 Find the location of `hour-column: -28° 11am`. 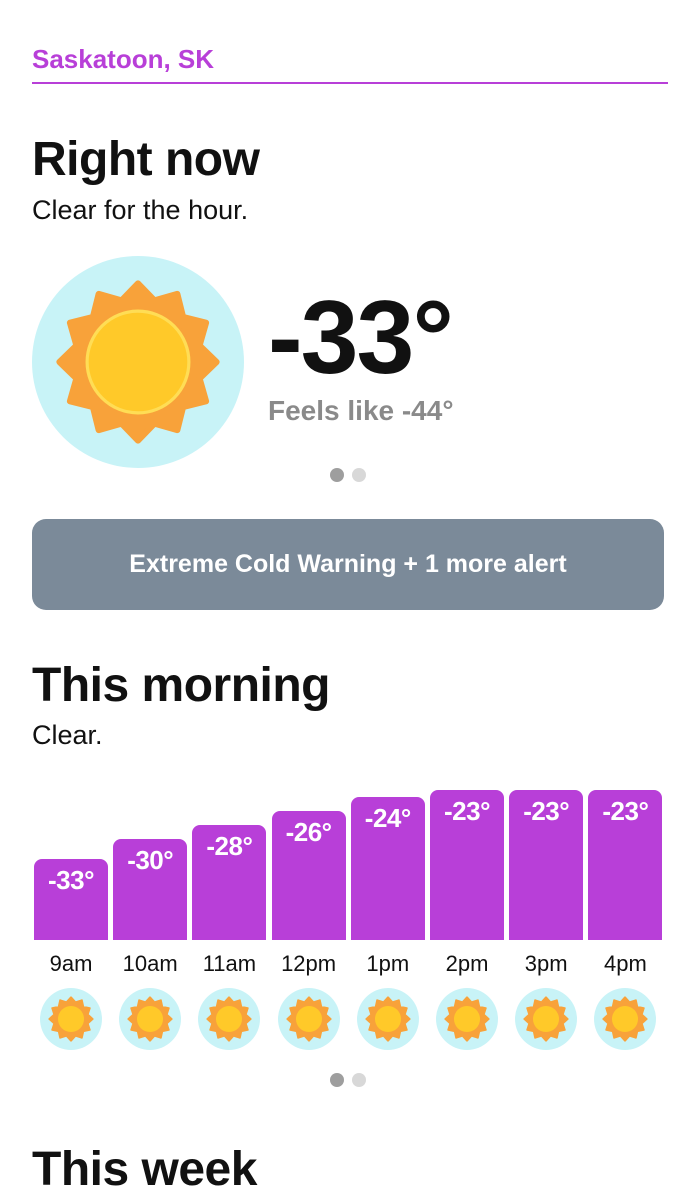

hour-column: -28° 11am is located at coordinates (229, 915).